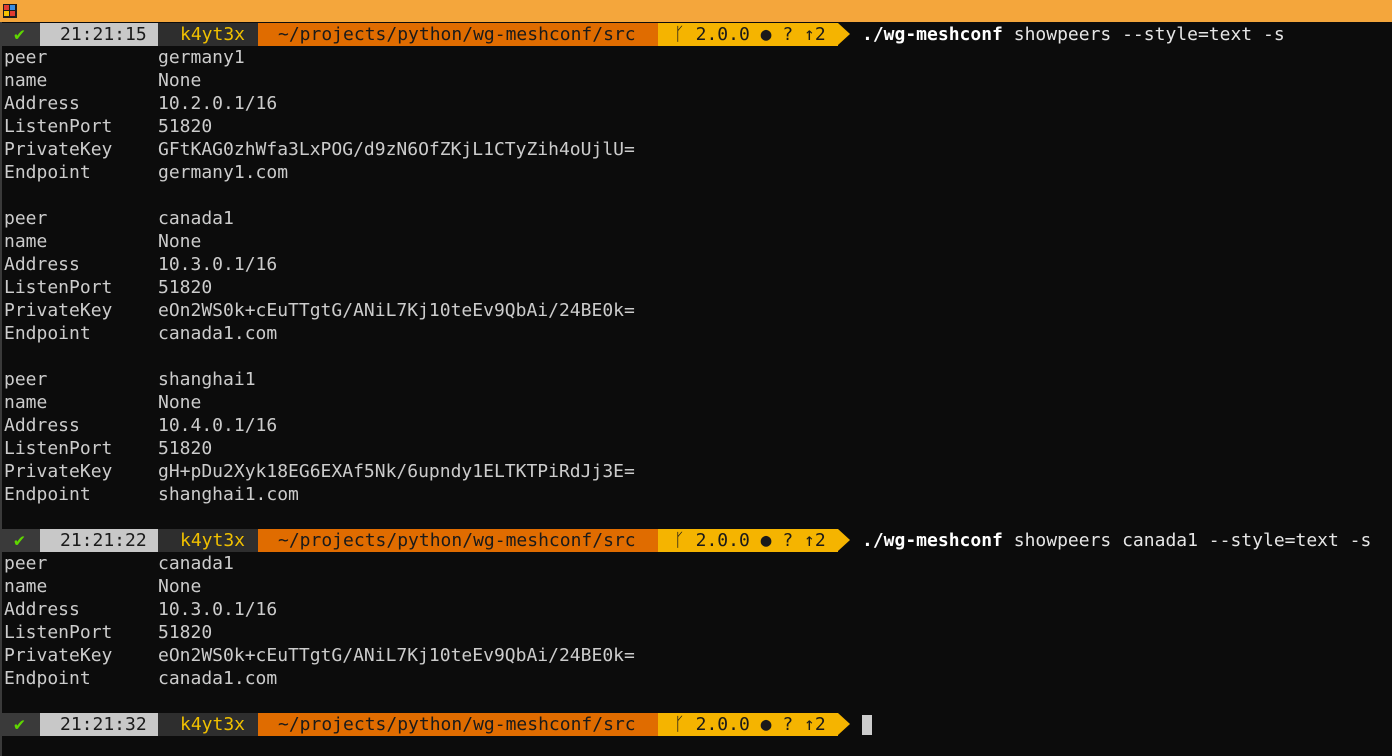  Describe the element at coordinates (228, 494) in the screenshot. I see `output-value: shanghai1.com` at that location.